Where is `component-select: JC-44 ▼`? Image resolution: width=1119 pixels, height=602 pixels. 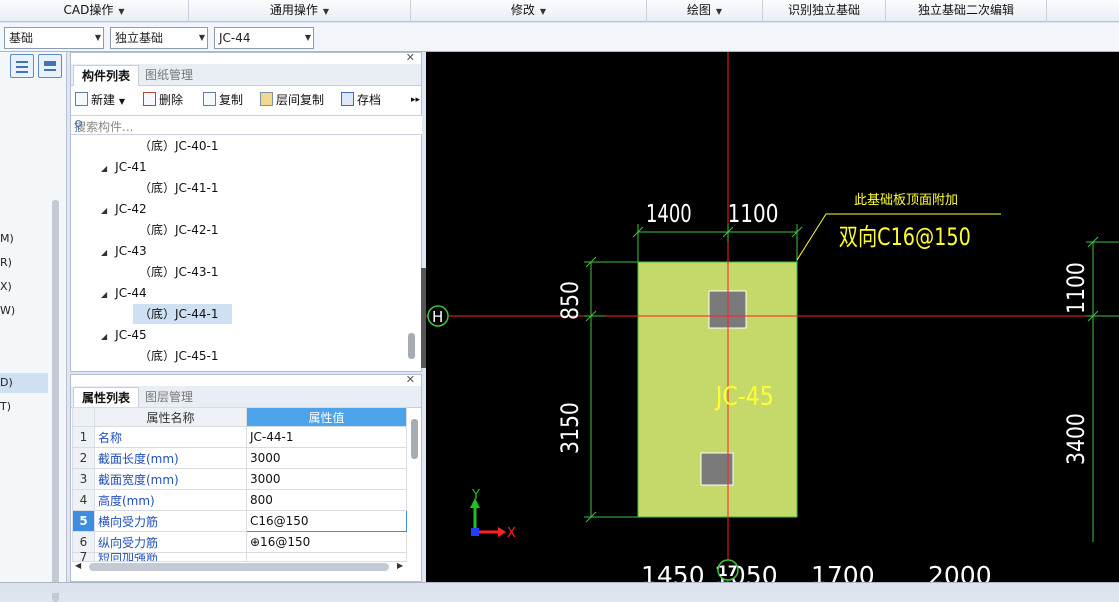
component-select: JC-44 ▼ is located at coordinates (264, 38).